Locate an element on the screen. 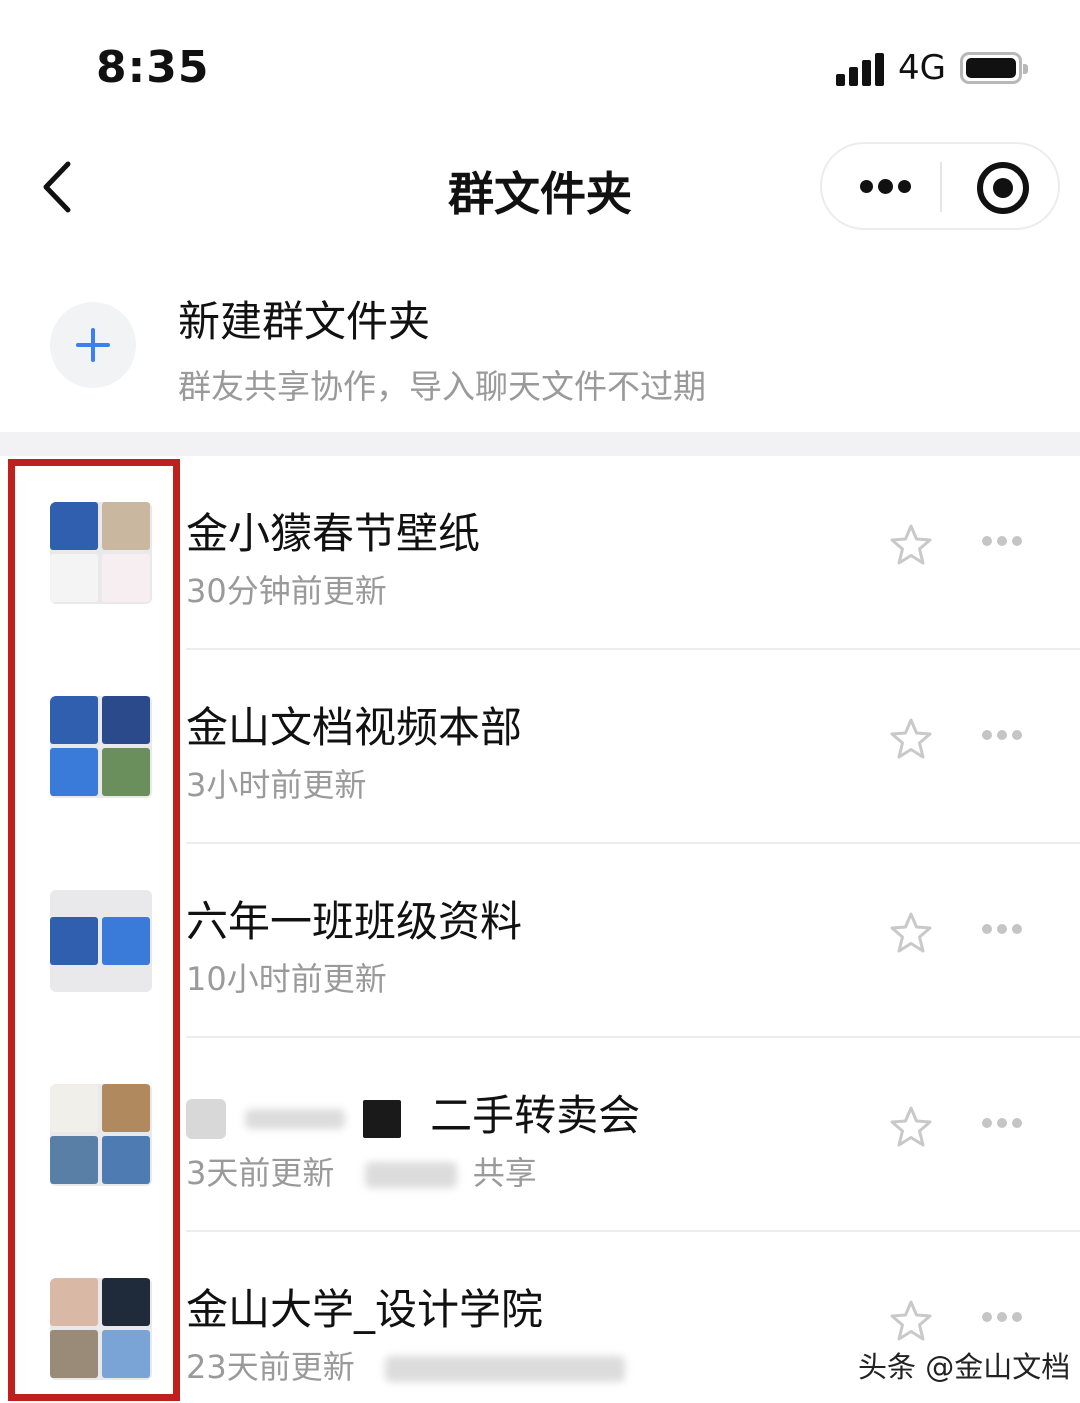 This screenshot has height=1403, width=1080. mini-program-capsule is located at coordinates (940, 186).